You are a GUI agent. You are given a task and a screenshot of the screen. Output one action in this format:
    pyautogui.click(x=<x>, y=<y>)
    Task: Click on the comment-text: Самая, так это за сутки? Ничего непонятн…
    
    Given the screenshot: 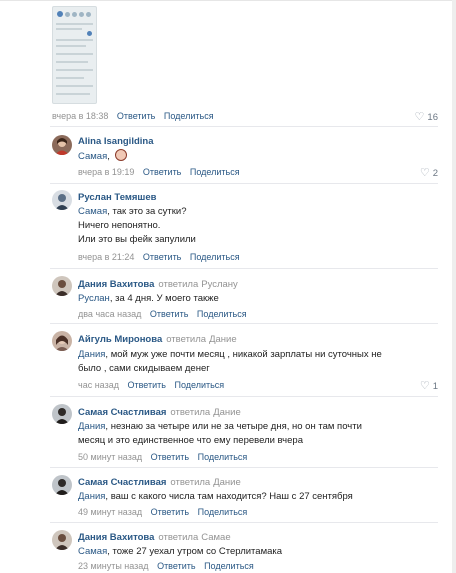 What is the action you would take?
    pyautogui.click(x=137, y=225)
    